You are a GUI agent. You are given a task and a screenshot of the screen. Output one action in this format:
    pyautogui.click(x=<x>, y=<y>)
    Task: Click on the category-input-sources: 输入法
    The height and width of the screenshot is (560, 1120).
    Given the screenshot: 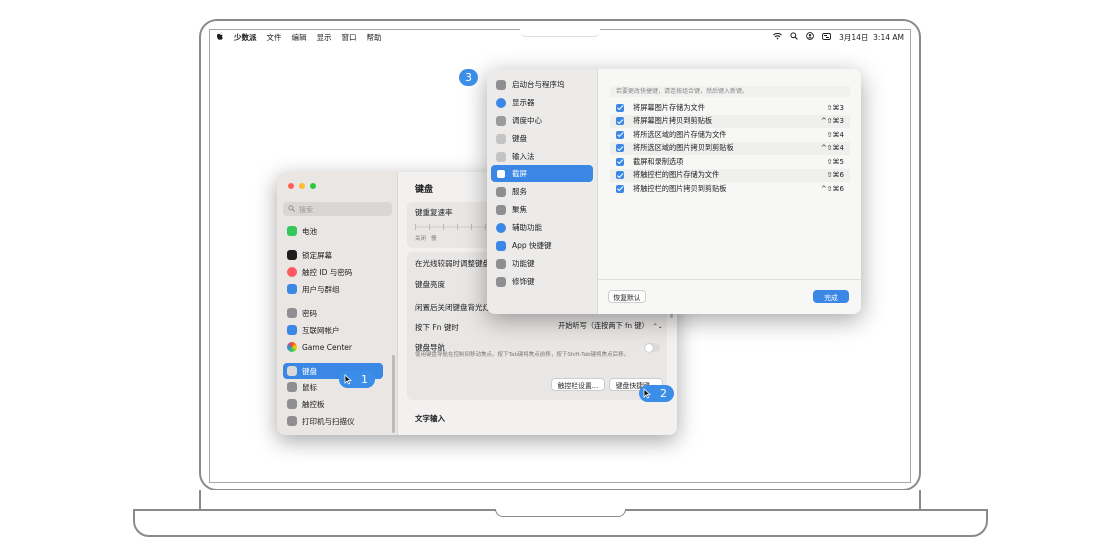 What is the action you would take?
    pyautogui.click(x=542, y=156)
    